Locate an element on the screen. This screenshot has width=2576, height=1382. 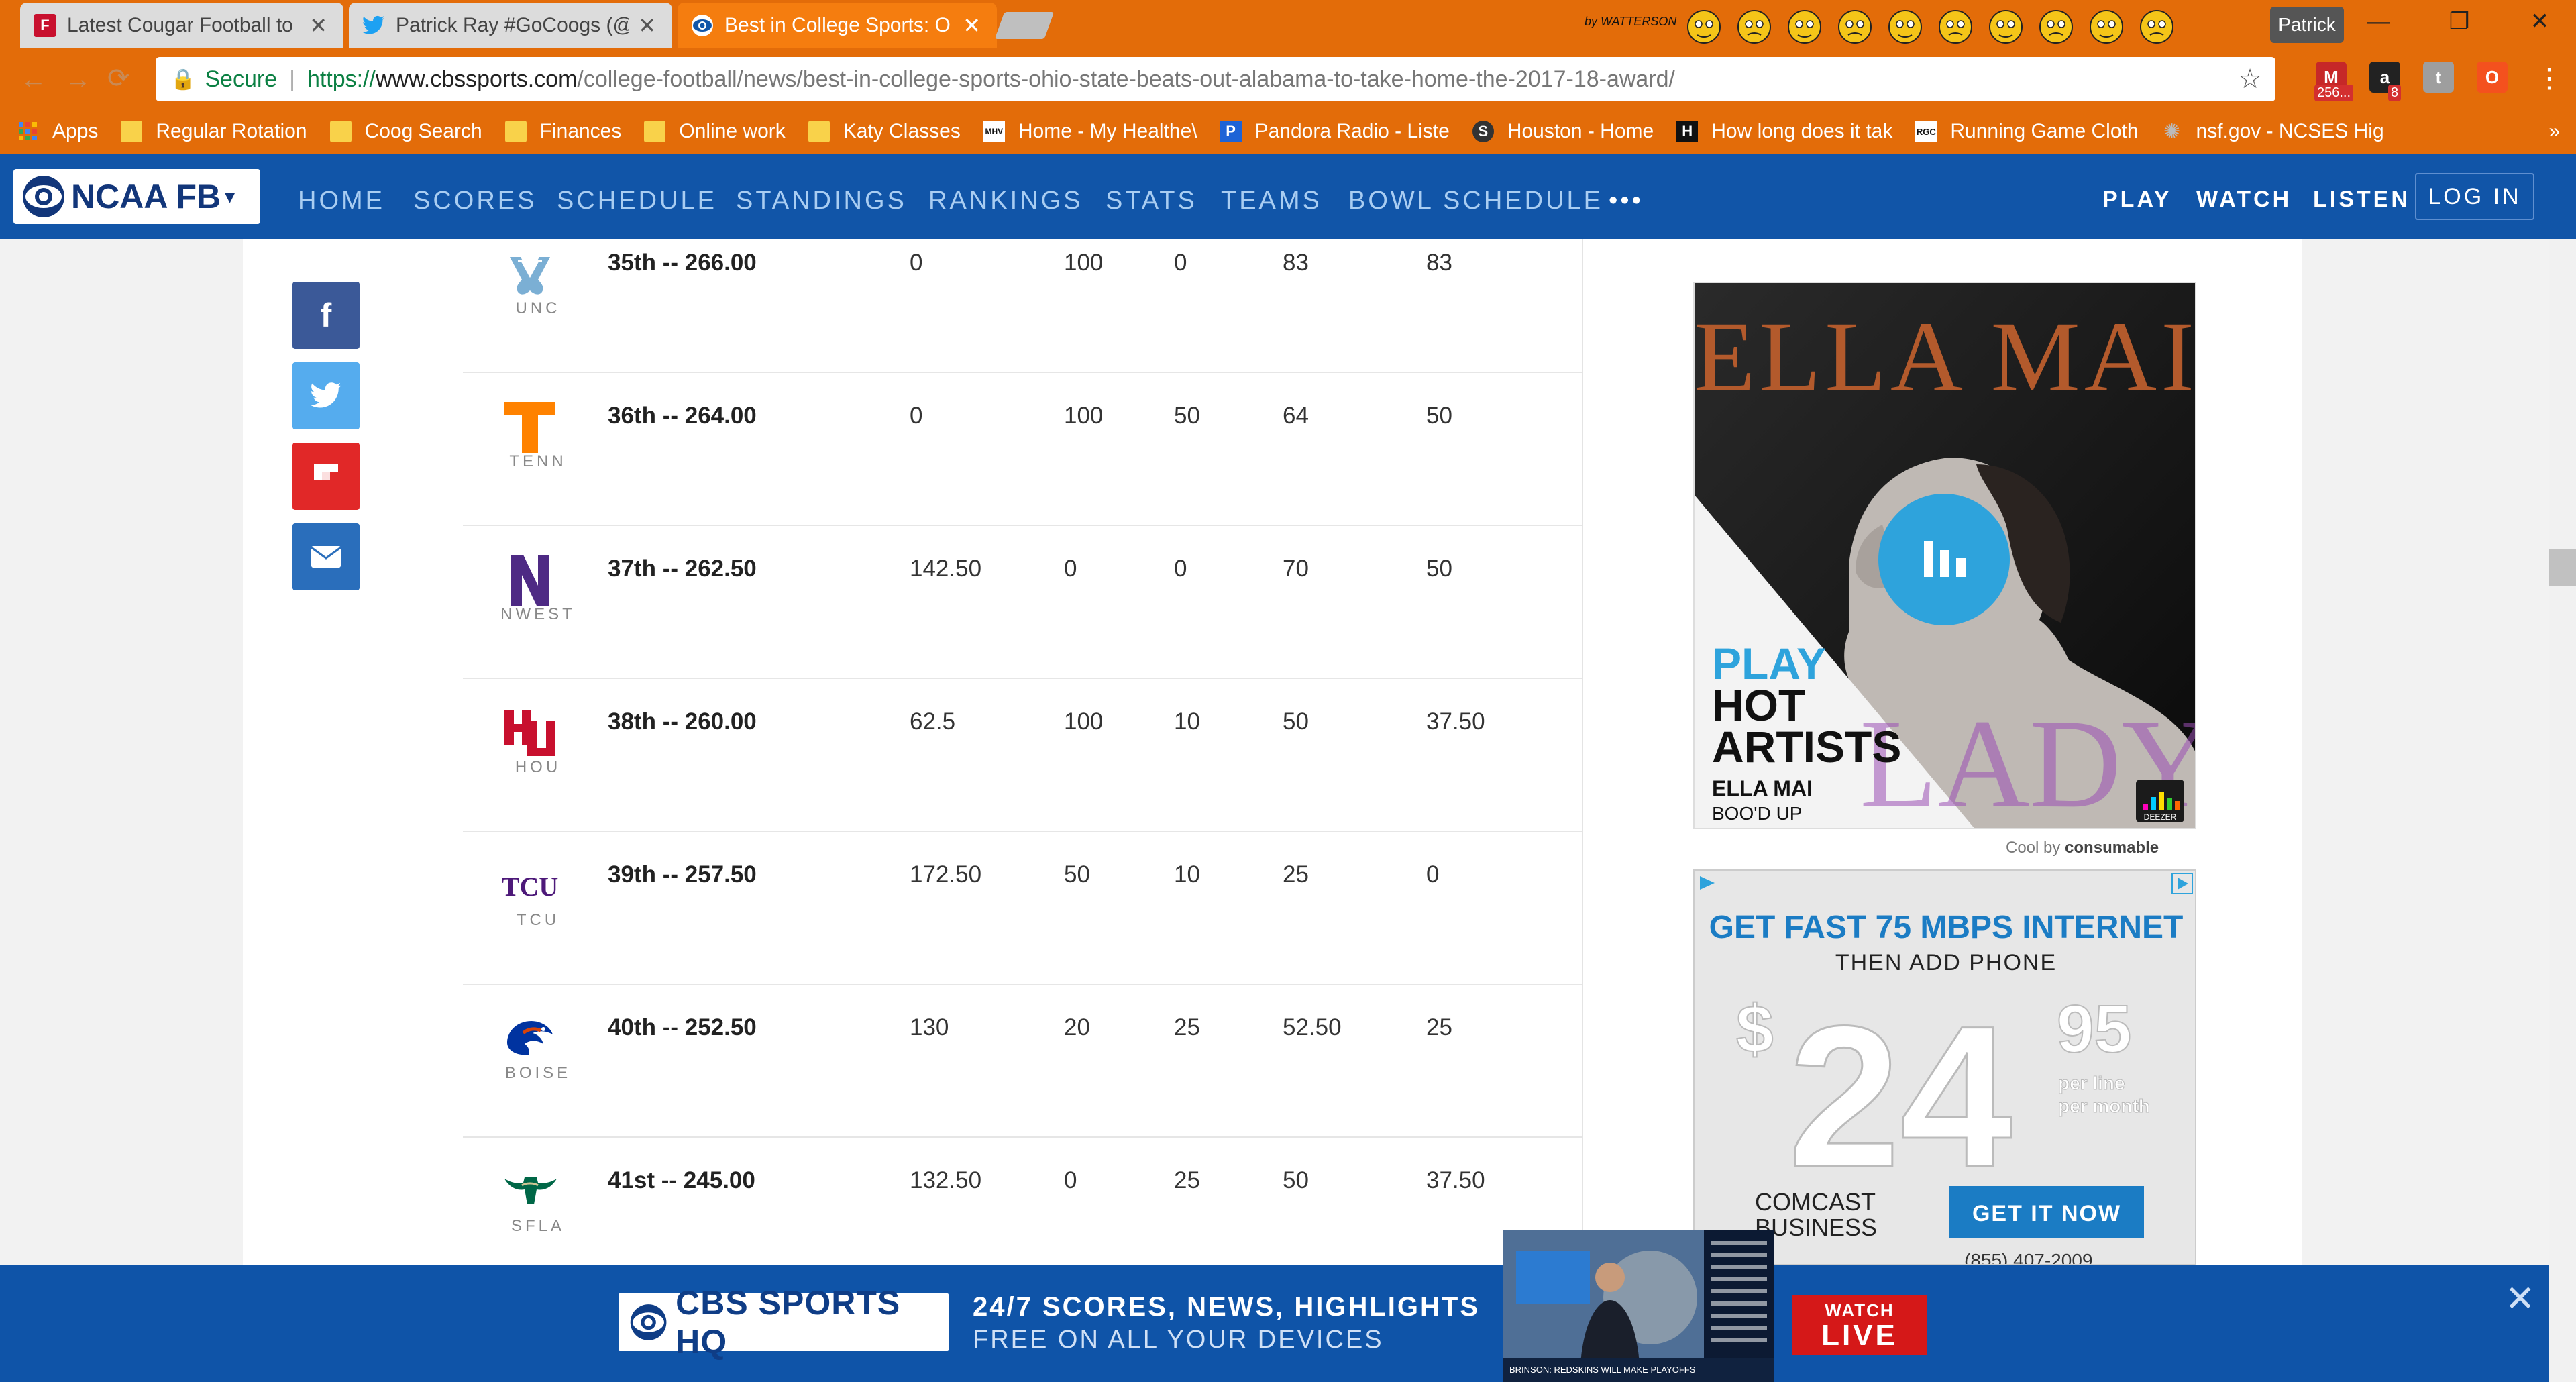
twitter-share-button is located at coordinates (326, 395).